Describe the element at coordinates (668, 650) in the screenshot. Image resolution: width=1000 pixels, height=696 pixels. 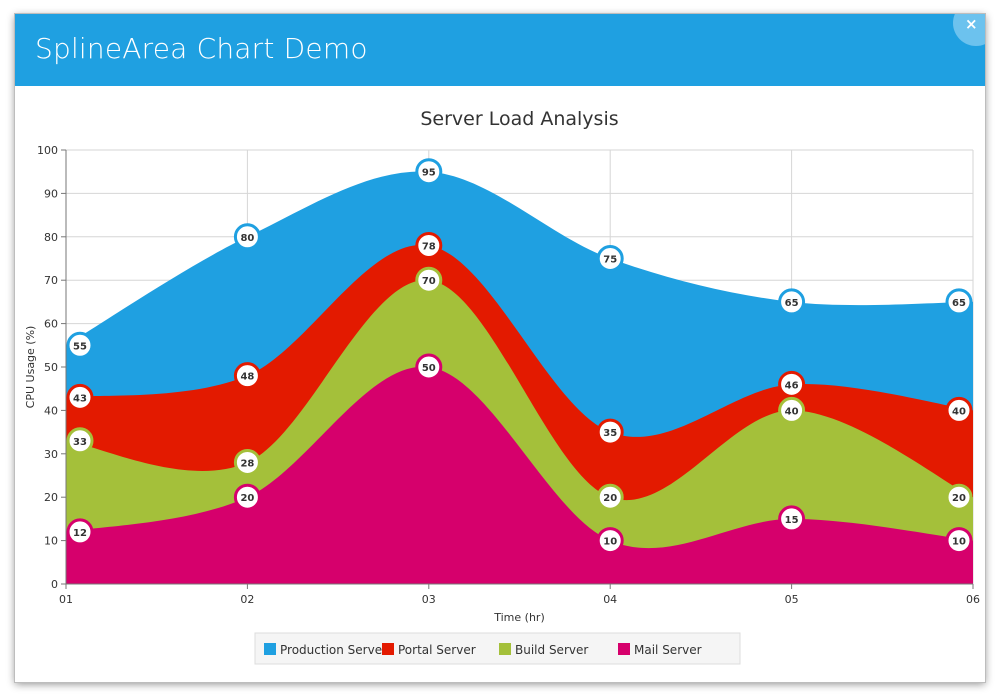
I see `legend-label: Mail Server` at that location.